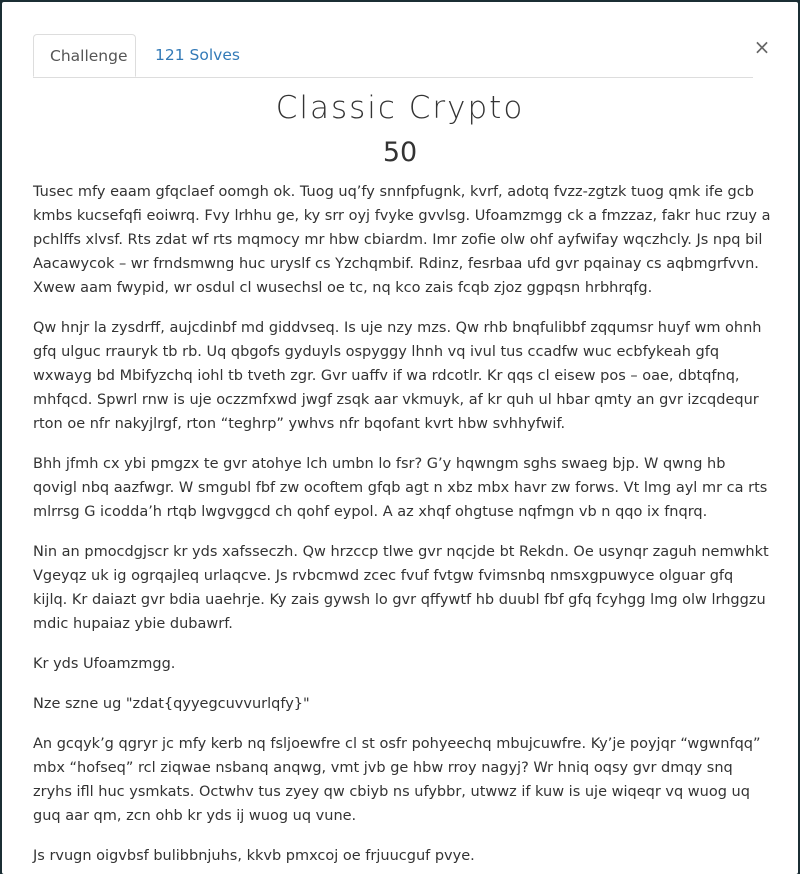  I want to click on challenge-points: 50, so click(400, 152).